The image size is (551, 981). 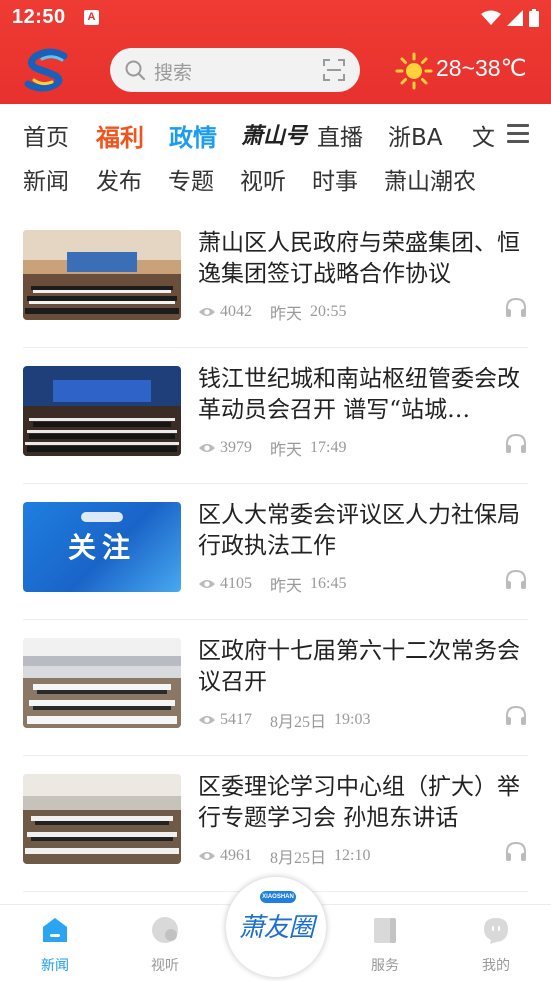 What do you see at coordinates (328, 447) in the screenshot?
I see `news-time: 17:49` at bounding box center [328, 447].